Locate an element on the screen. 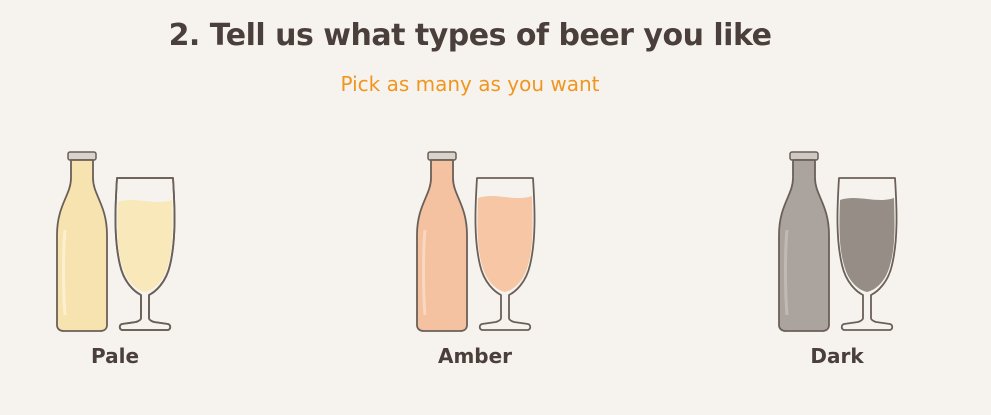 This screenshot has height=415, width=991. amber-beer-illustration is located at coordinates (476, 241).